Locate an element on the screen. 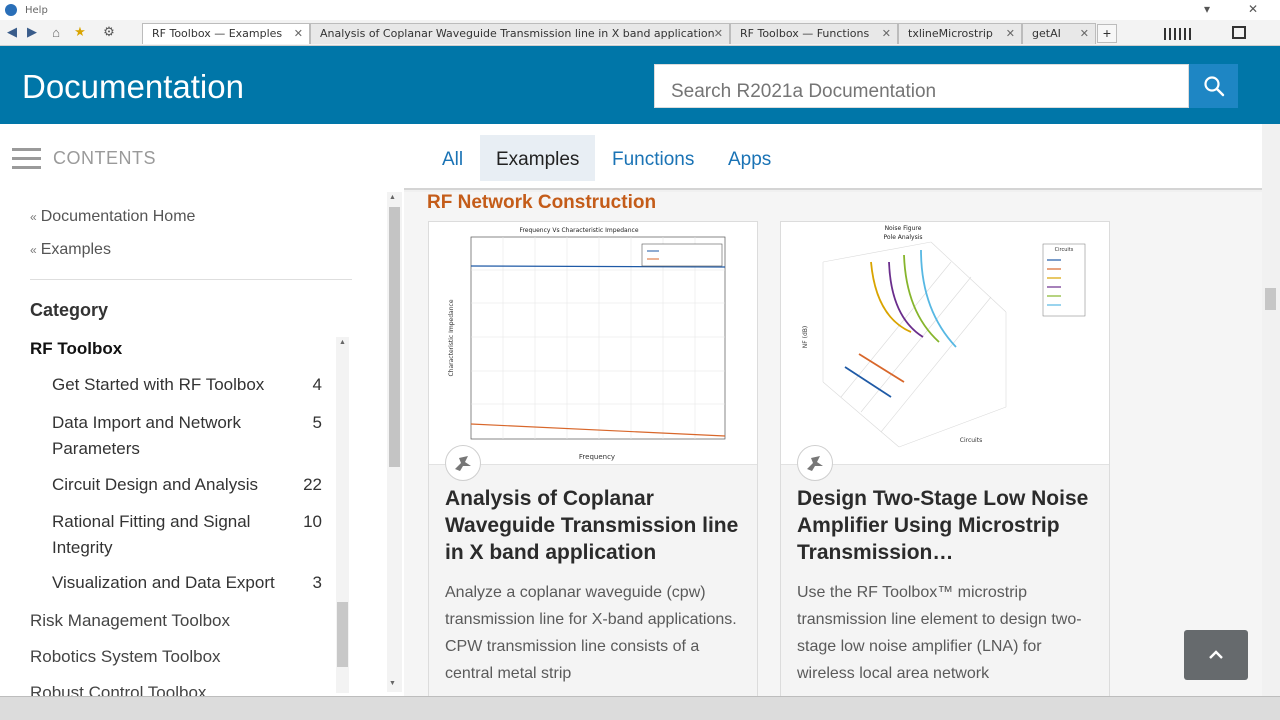 Image resolution: width=1280 pixels, height=720 pixels. category-count: 22 is located at coordinates (312, 484).